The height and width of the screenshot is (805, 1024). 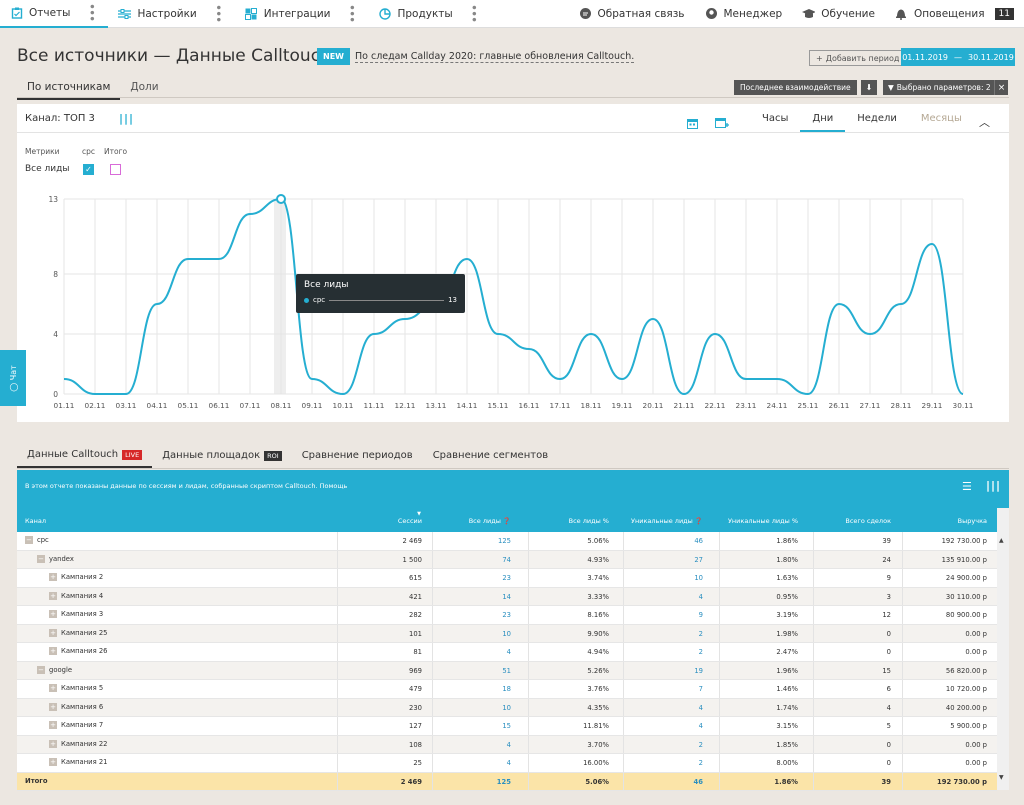 I want to click on cell-unique-leads: 9, so click(x=701, y=615).